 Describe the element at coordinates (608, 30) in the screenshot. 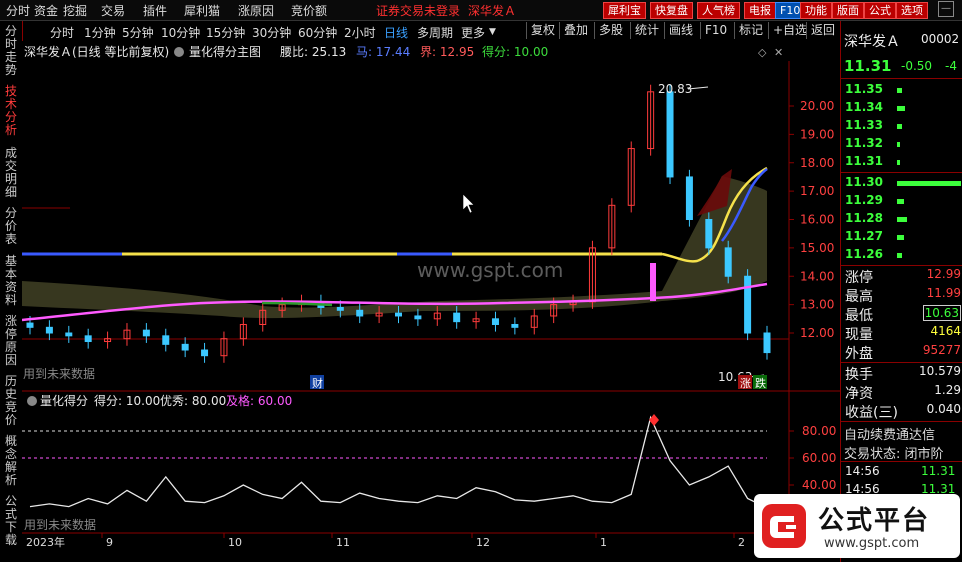

I see `duogu-button: 多股` at that location.